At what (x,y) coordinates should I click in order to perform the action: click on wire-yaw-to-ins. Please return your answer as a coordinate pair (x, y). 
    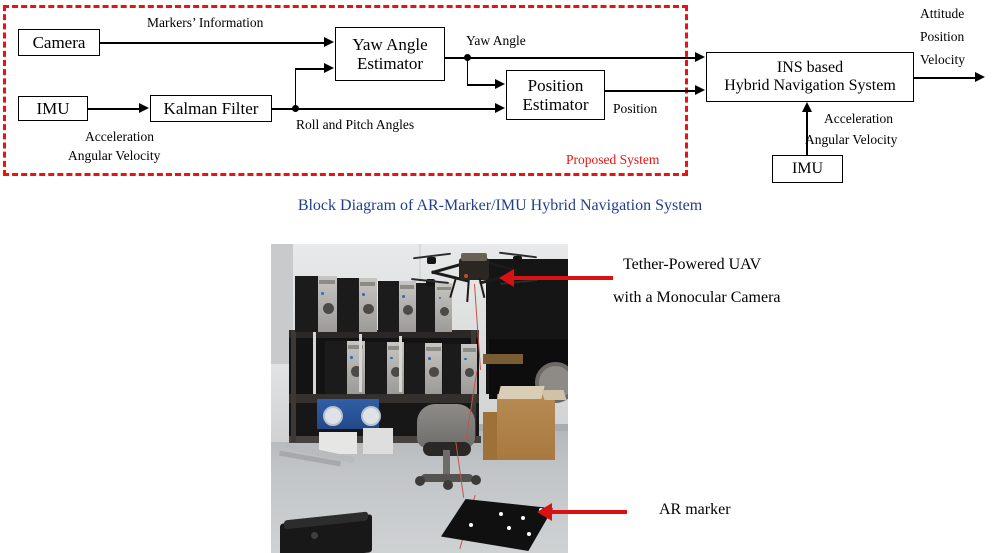
    Looking at the image, I should click on (581, 58).